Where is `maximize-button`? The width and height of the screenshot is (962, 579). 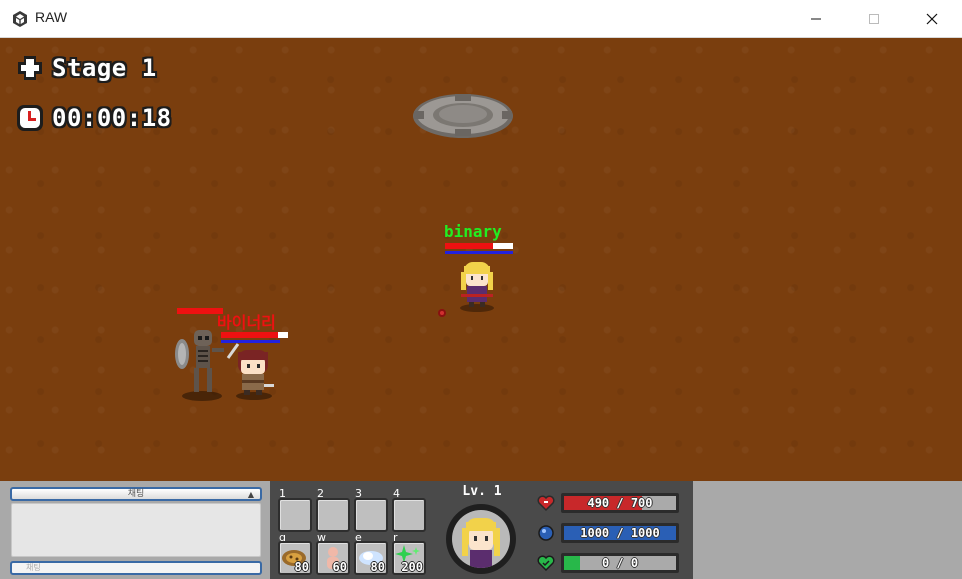 maximize-button is located at coordinates (874, 18).